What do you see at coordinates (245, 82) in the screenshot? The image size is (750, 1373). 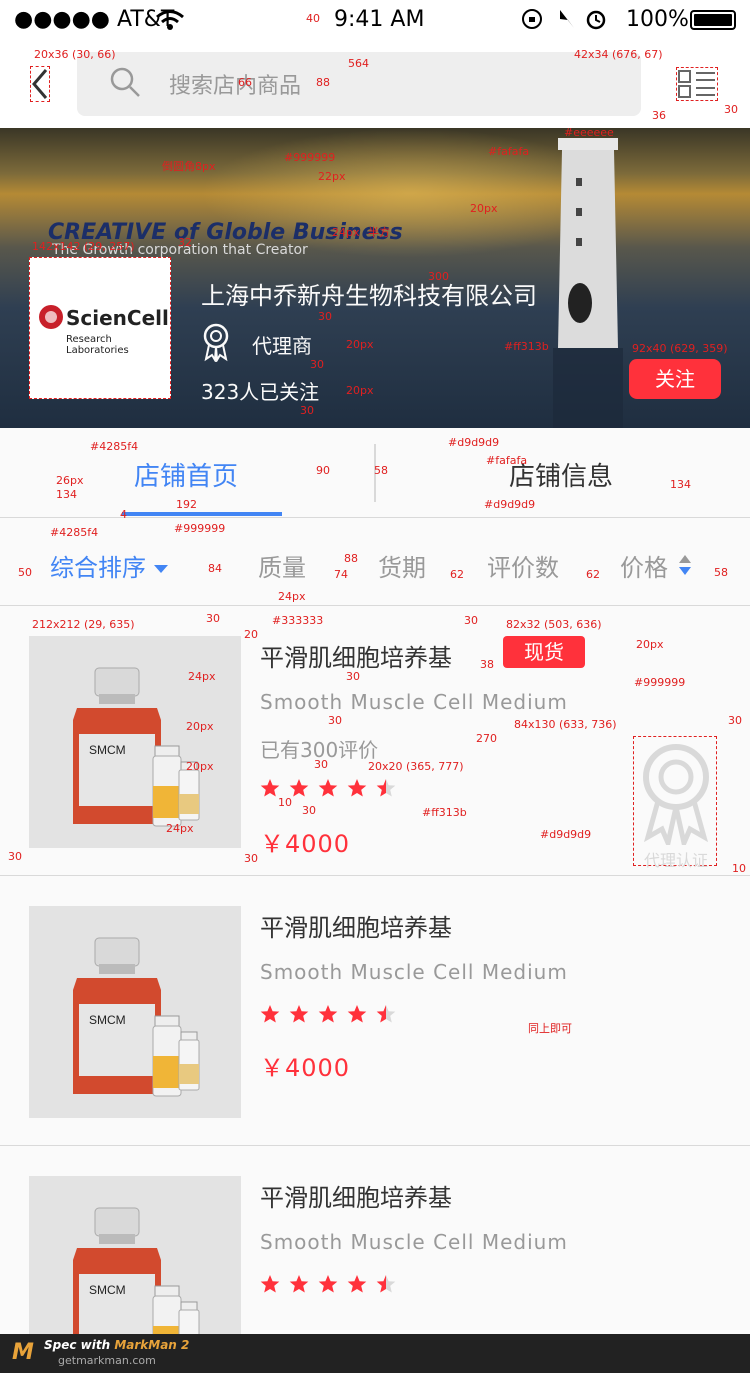 I see `spec-annotation: 66` at bounding box center [245, 82].